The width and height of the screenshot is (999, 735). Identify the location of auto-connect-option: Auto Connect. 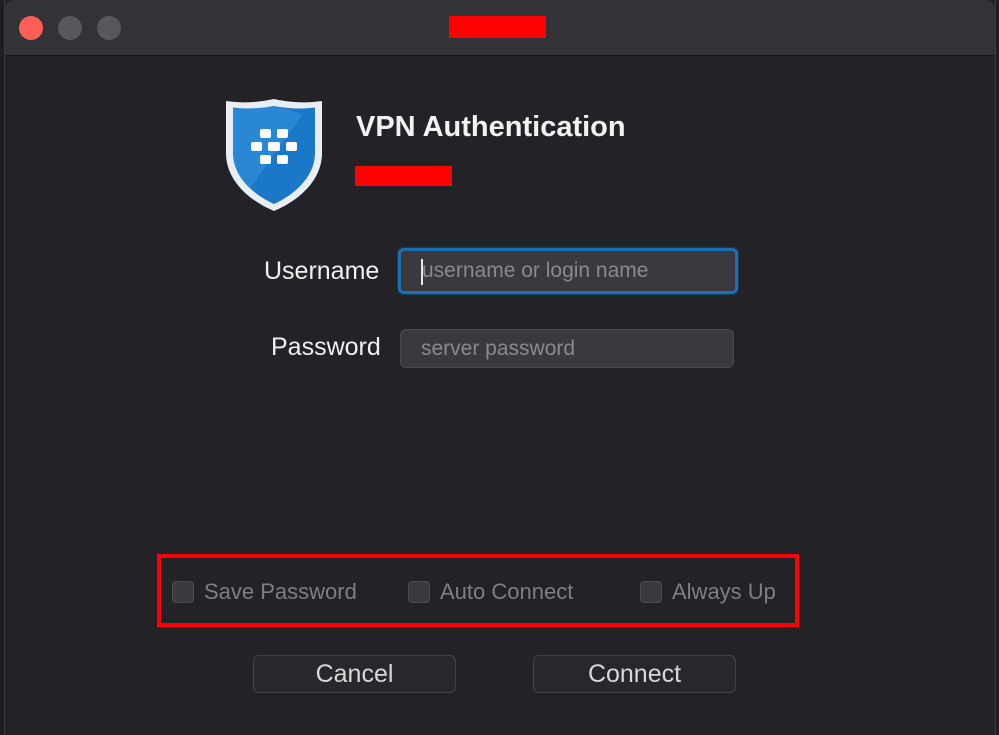
(490, 592).